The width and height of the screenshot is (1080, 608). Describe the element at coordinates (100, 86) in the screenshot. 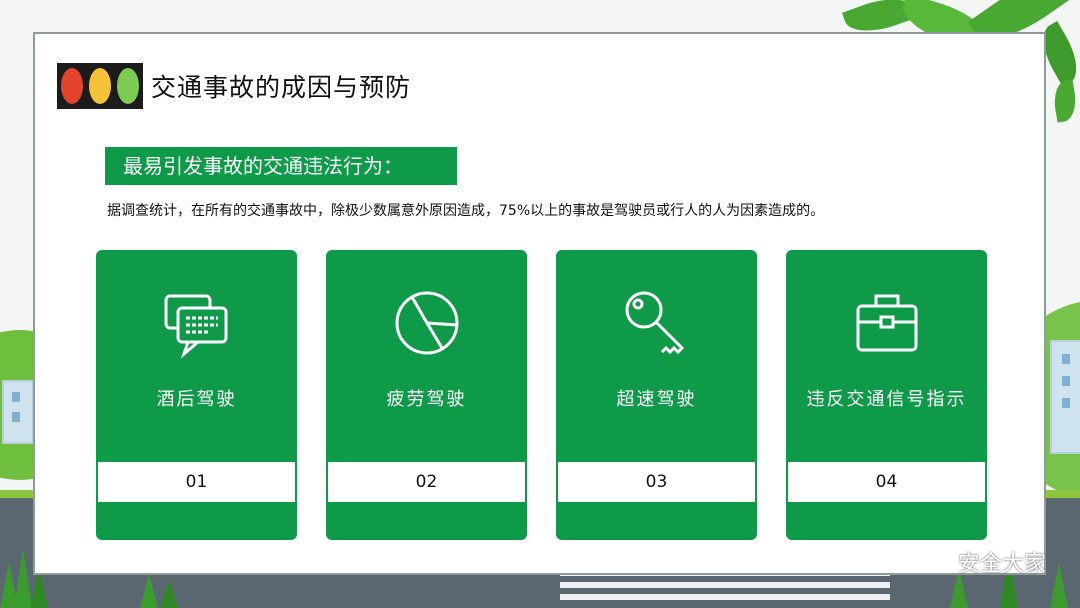

I see `traffic-light-icon` at that location.